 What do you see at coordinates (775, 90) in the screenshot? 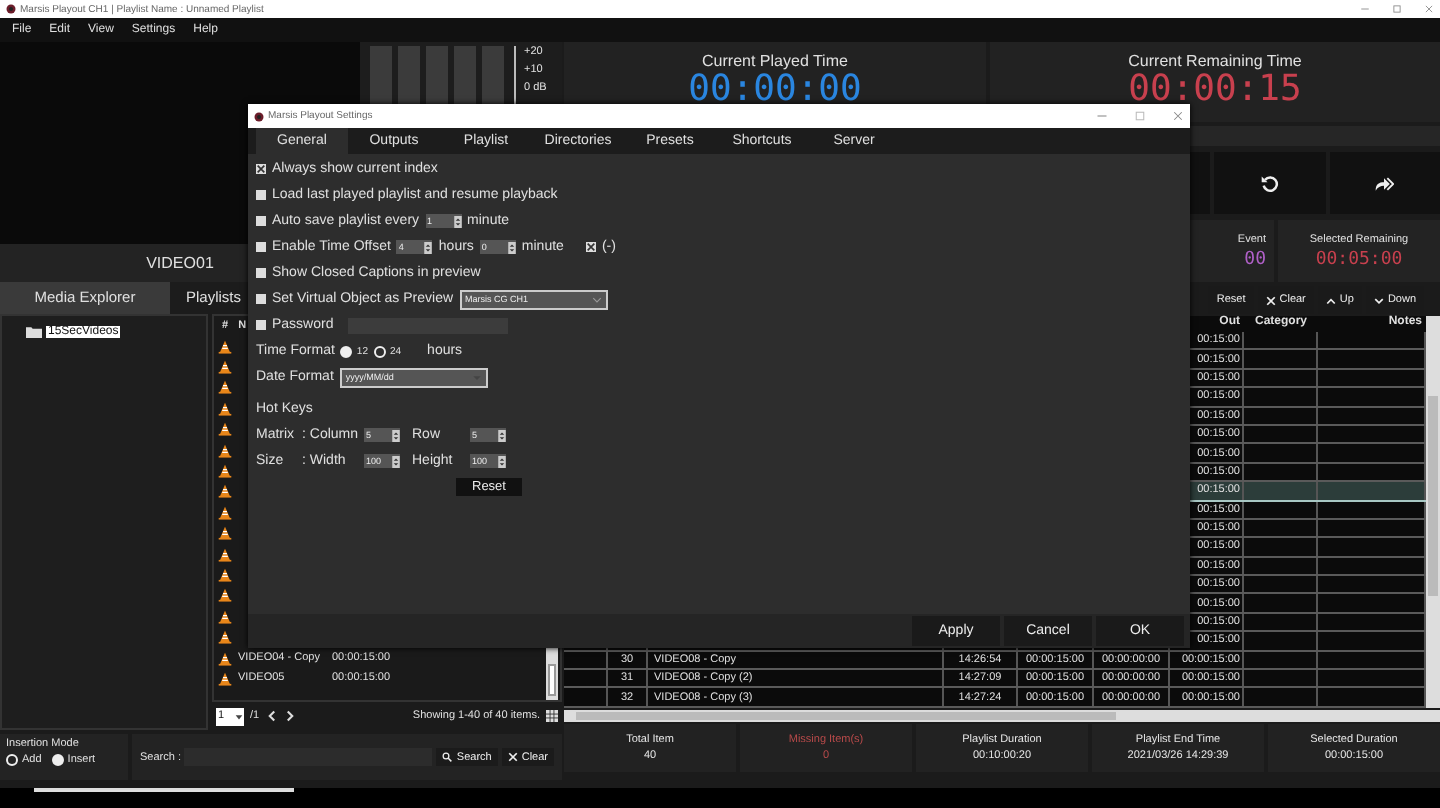
I see `clock-time: 00:00:00` at bounding box center [775, 90].